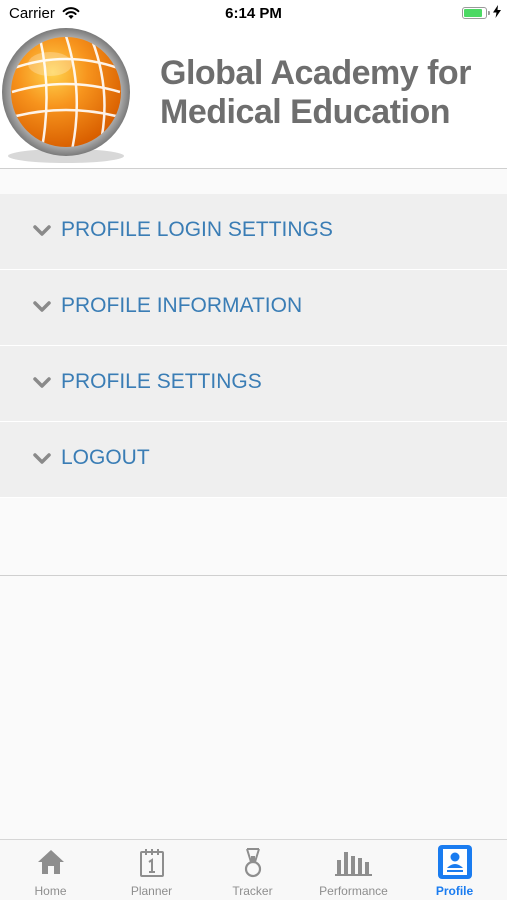 This screenshot has height=900, width=507. Describe the element at coordinates (105, 457) in the screenshot. I see `menu-item-label: LOGOUT` at that location.